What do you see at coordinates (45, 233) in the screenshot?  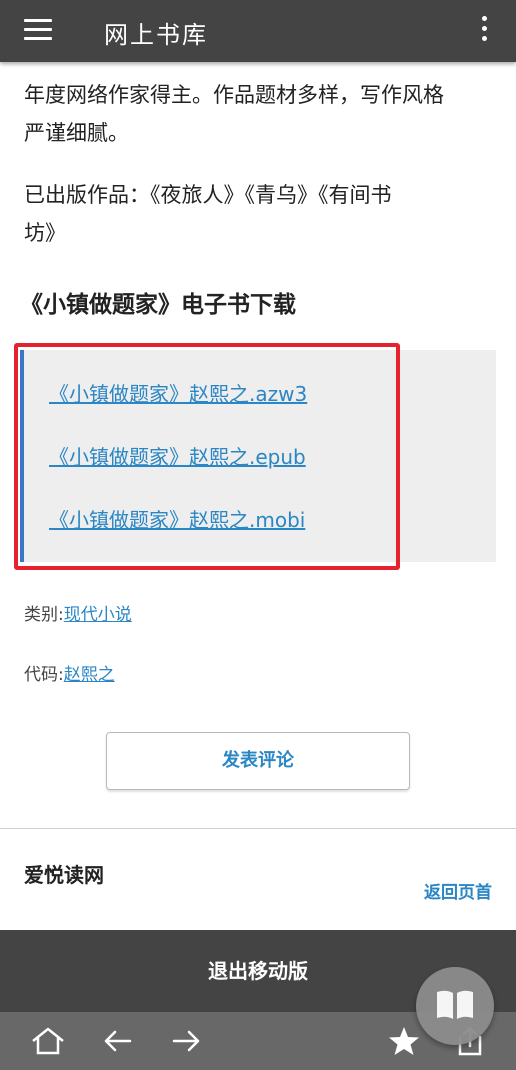 I see `published-works-line2: 坊》` at bounding box center [45, 233].